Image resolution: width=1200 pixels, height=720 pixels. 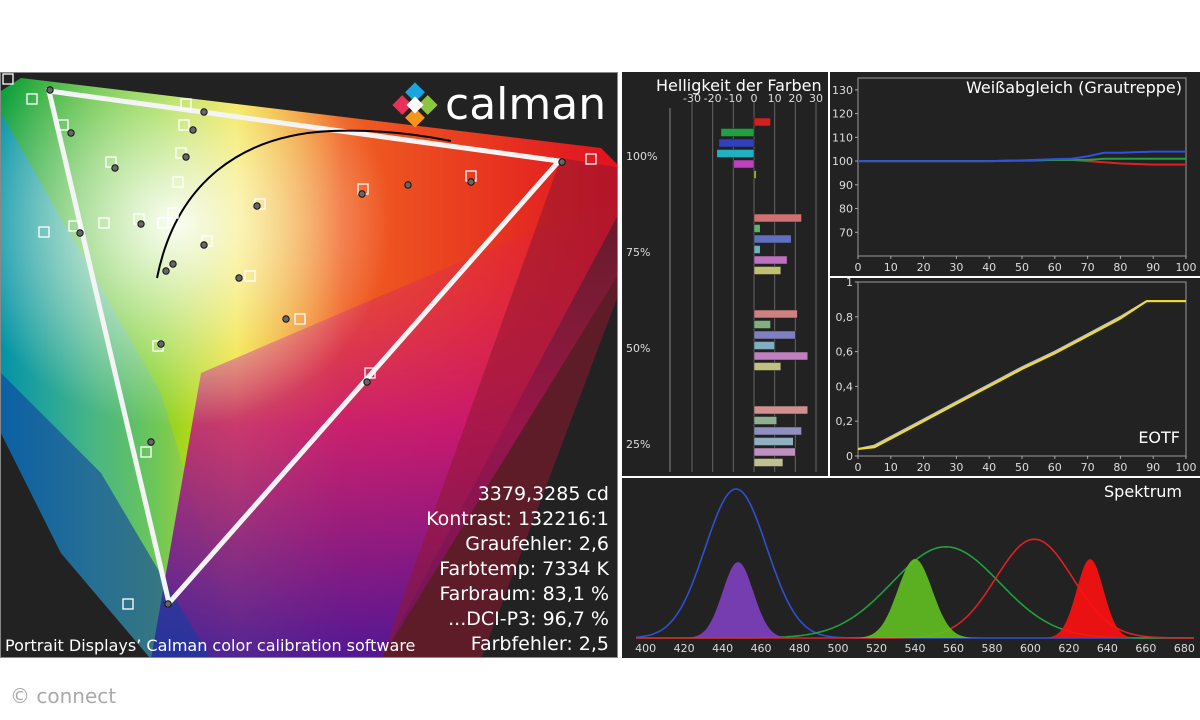 I want to click on x-tick-label: 480, so click(x=799, y=648).